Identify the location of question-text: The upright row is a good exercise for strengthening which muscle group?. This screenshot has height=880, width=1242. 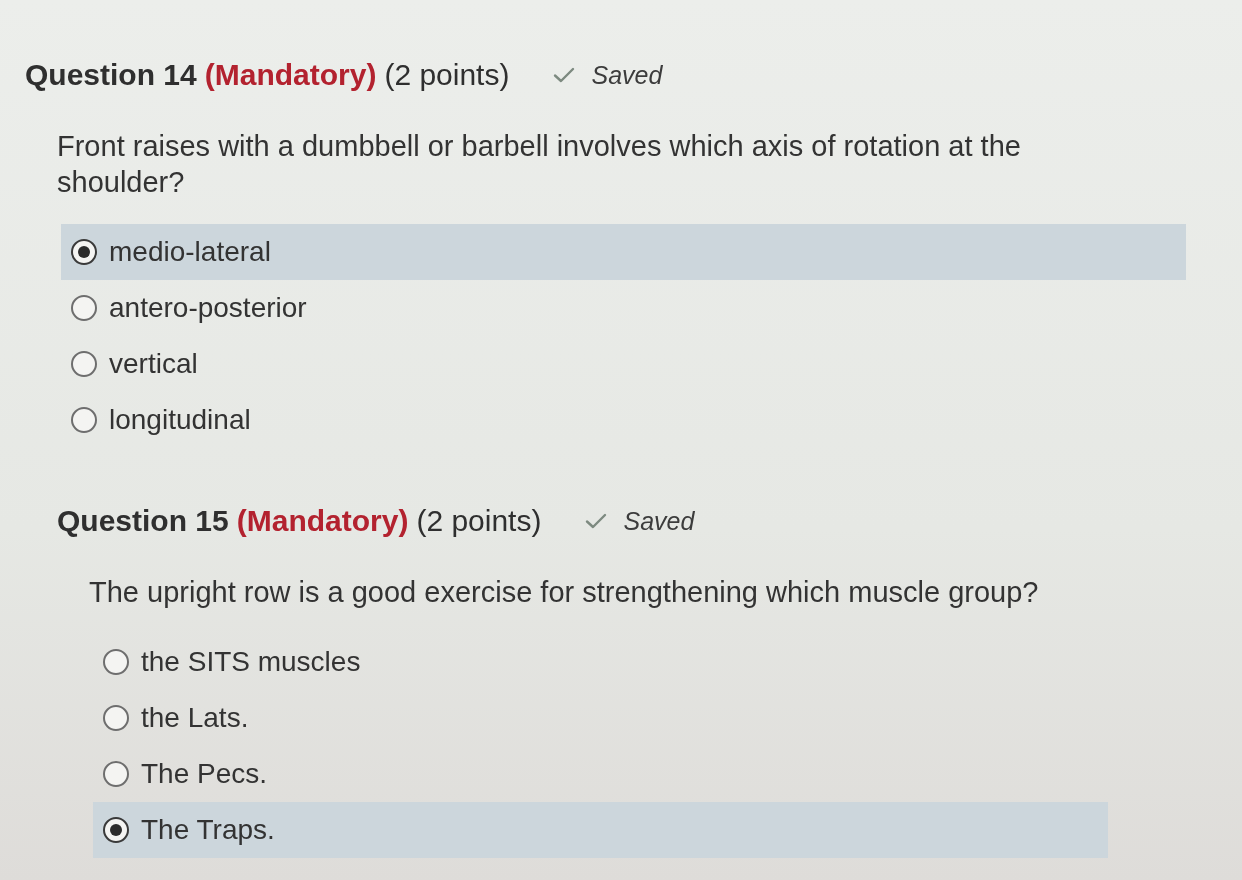
(564, 592).